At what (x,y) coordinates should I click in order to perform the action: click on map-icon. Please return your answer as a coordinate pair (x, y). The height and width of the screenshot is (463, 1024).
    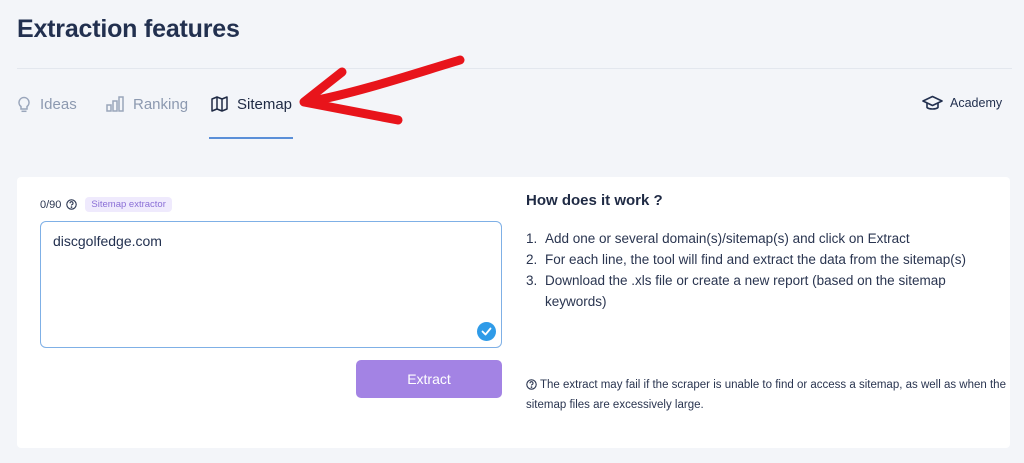
    Looking at the image, I should click on (219, 104).